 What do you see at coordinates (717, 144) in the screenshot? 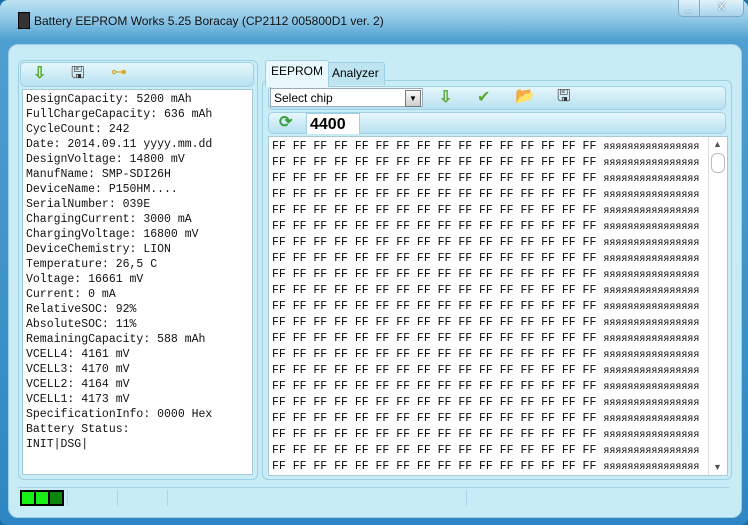
I see `scroll-up-icon: ▲` at bounding box center [717, 144].